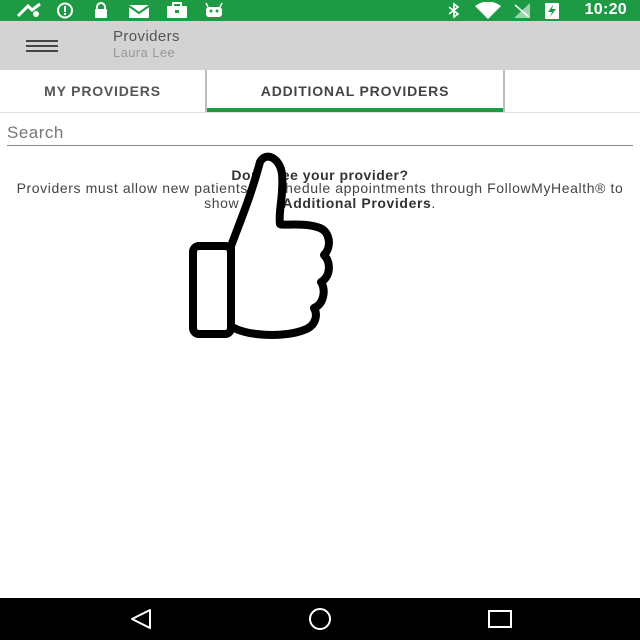 This screenshot has height=640, width=640. Describe the element at coordinates (146, 36) in the screenshot. I see `page-title: Providers` at that location.